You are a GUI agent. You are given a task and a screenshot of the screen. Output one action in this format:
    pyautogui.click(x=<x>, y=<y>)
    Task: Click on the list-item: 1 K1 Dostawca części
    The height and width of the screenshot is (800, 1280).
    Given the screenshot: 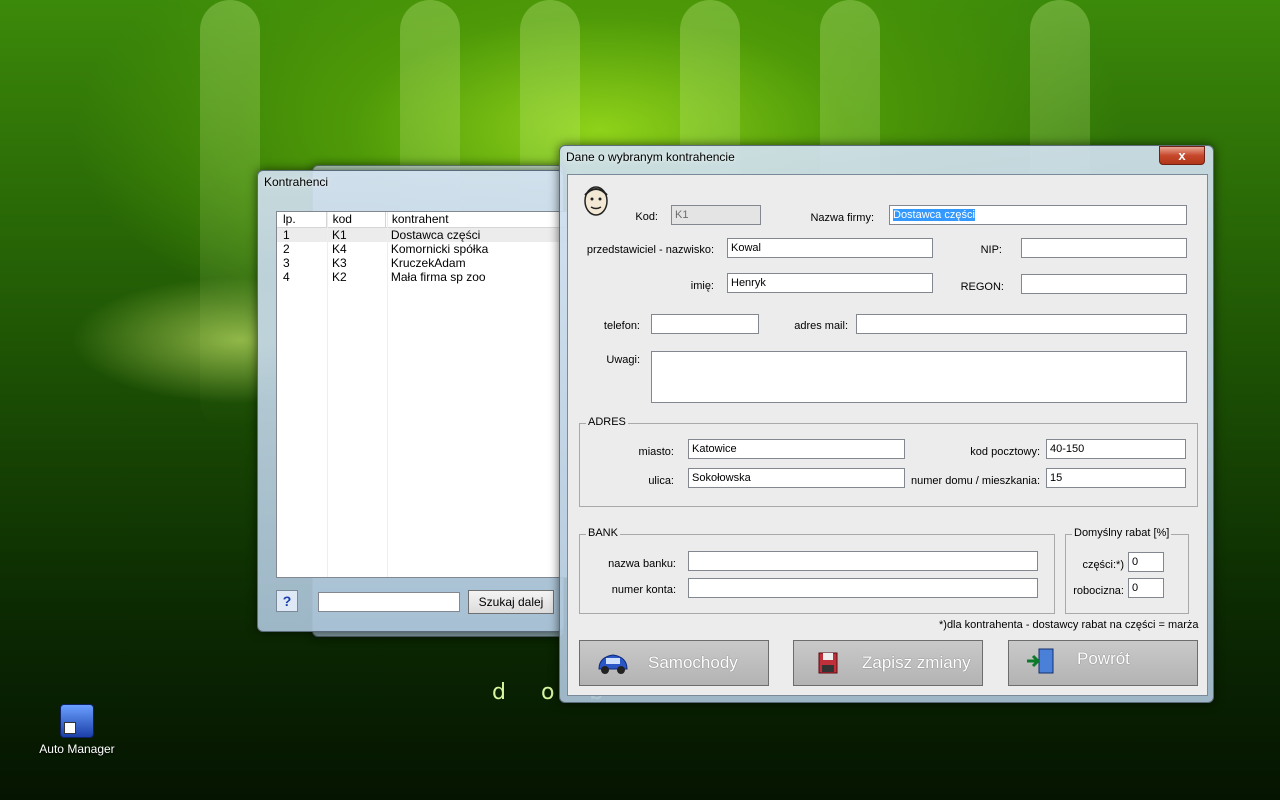 What is the action you would take?
    pyautogui.click(x=422, y=235)
    